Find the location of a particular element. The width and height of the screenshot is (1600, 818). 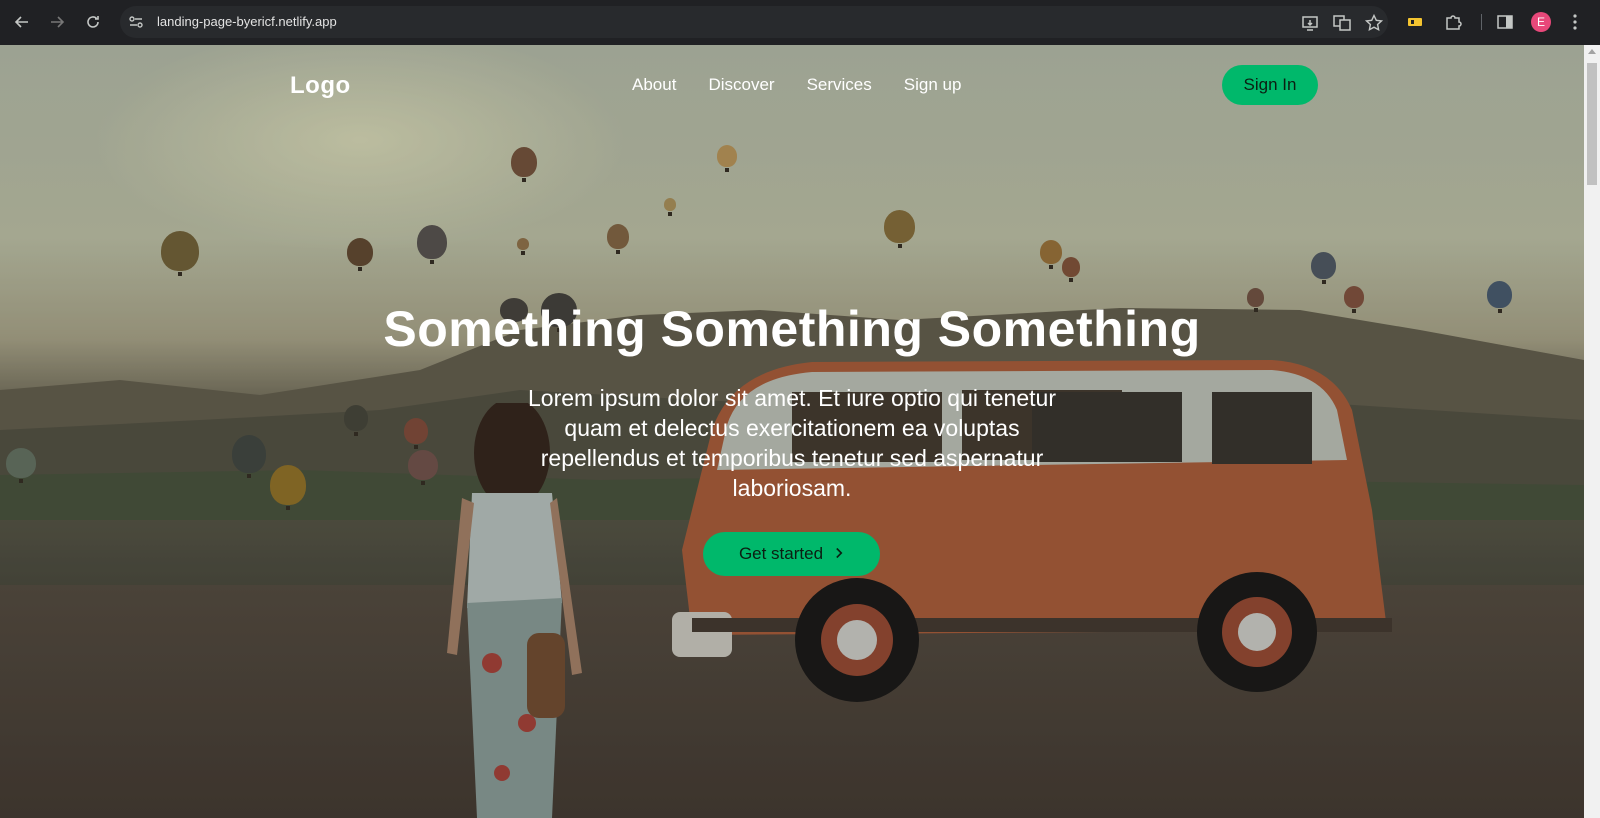

bookmark-star-icon is located at coordinates (1374, 22).